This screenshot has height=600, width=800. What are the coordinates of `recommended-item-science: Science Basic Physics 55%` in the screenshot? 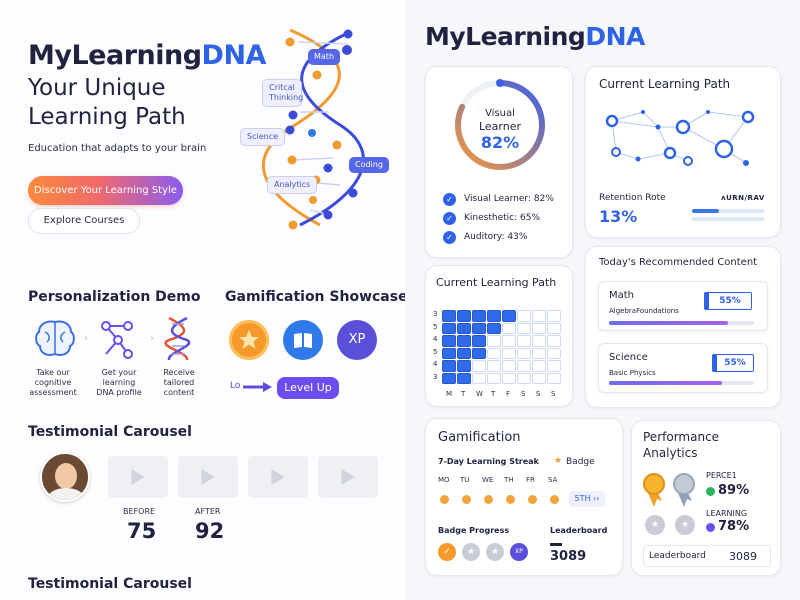 It's located at (683, 368).